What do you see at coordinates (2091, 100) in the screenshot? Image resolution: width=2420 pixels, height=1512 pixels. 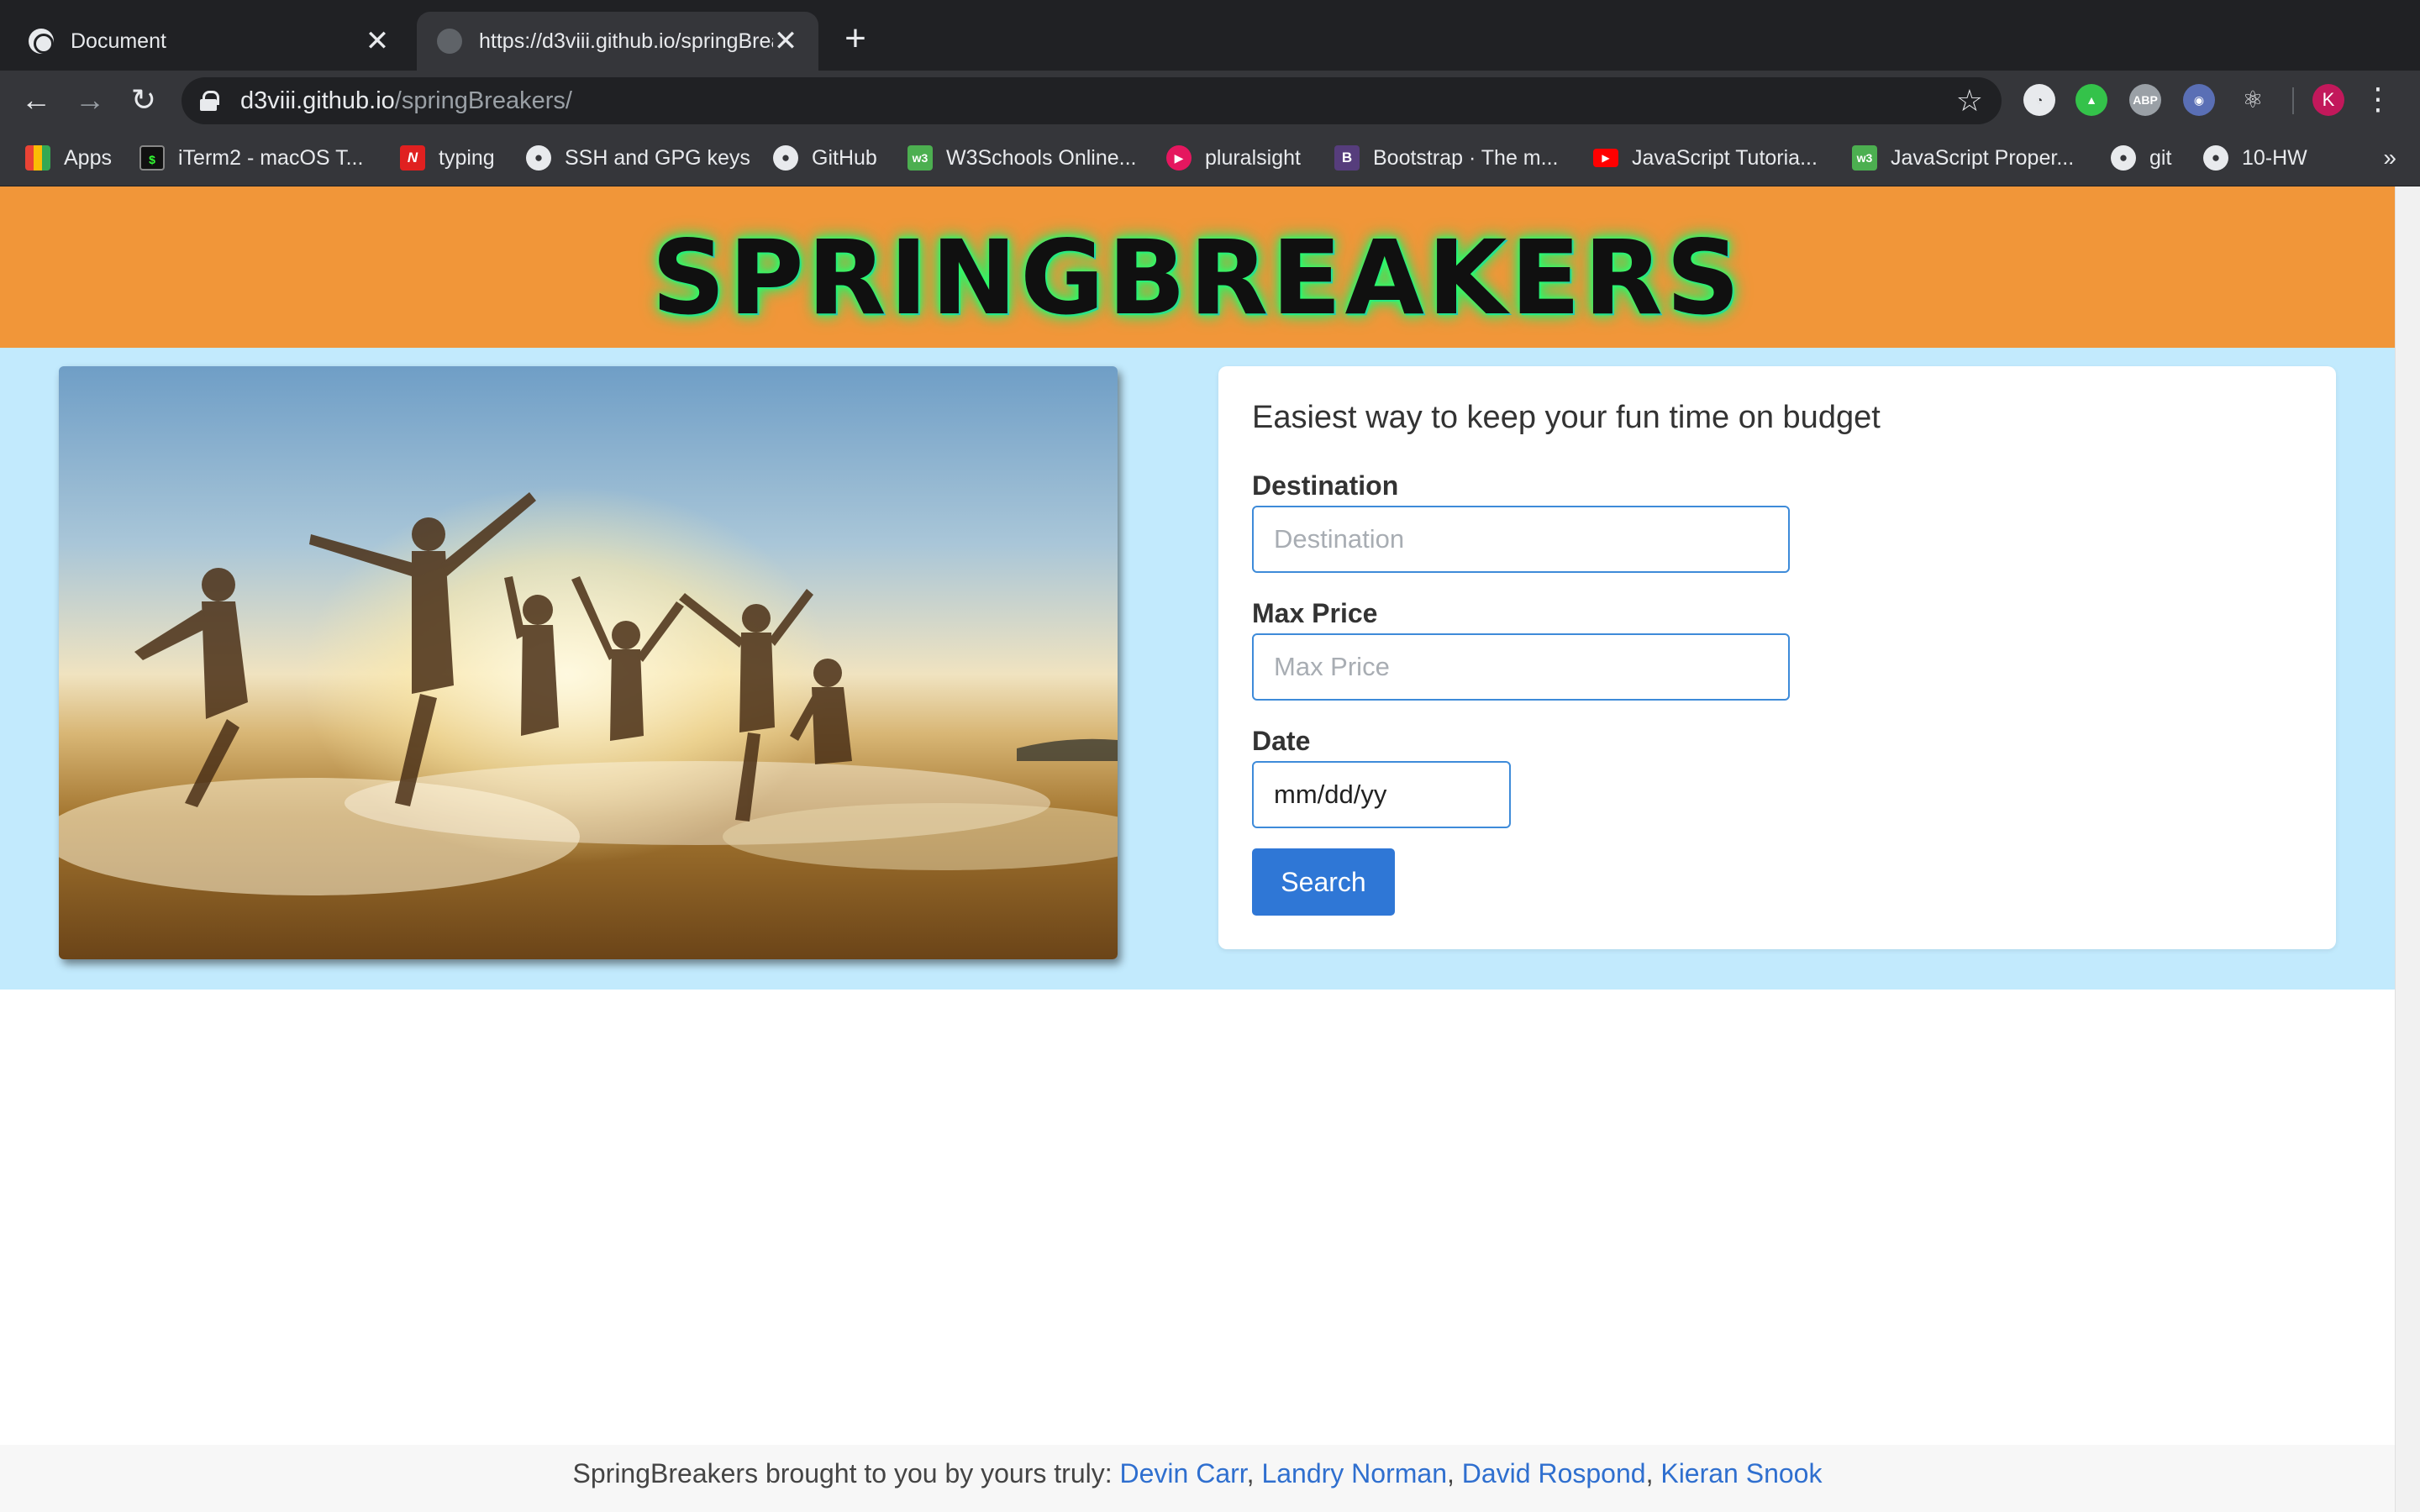 I see `thumbs-up-extension-icon: ▲` at bounding box center [2091, 100].